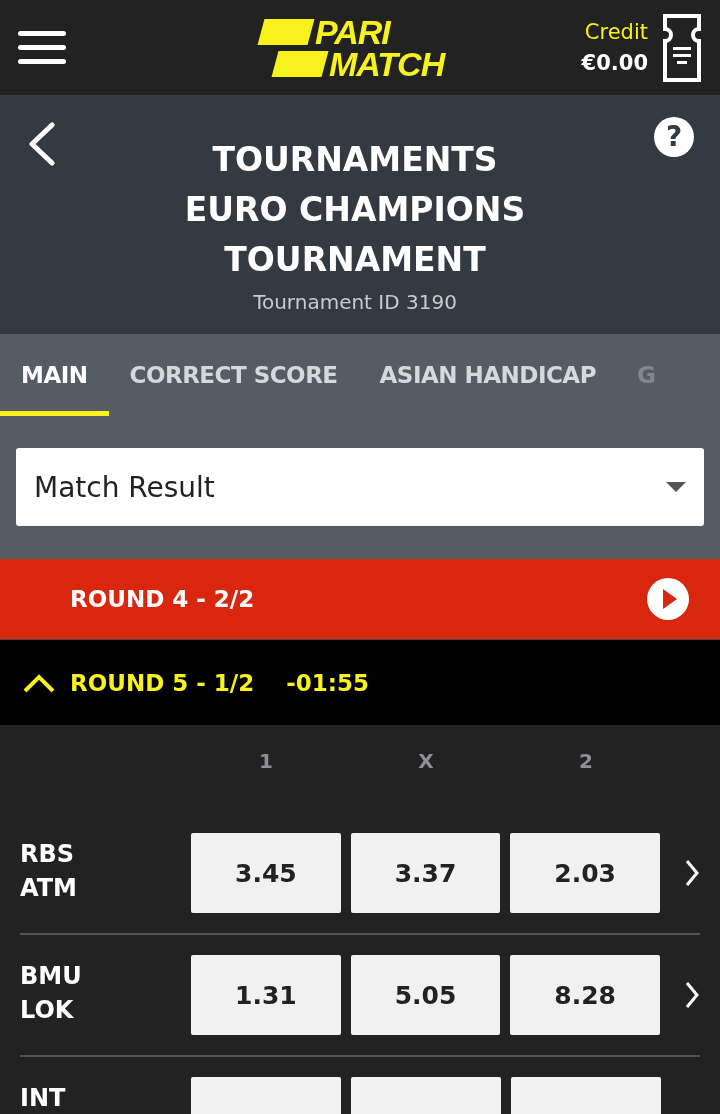  What do you see at coordinates (585, 995) in the screenshot?
I see `odds-button: 8.28` at bounding box center [585, 995].